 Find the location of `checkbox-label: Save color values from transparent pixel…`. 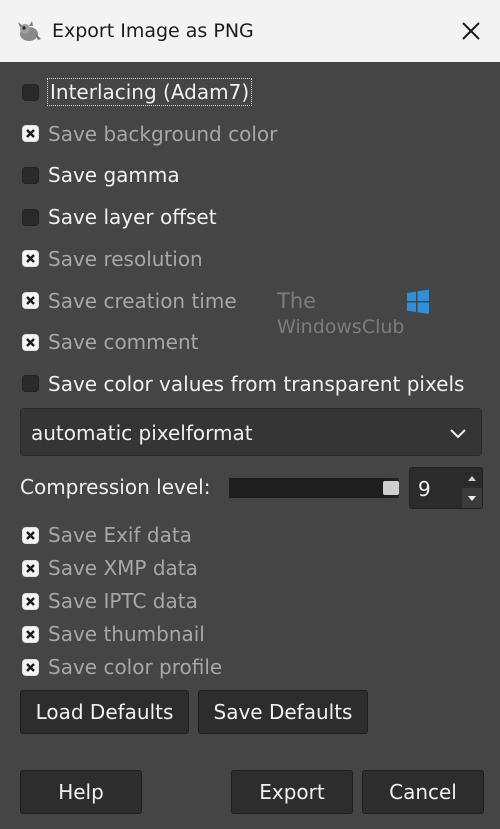

checkbox-label: Save color values from transparent pixel… is located at coordinates (256, 383).